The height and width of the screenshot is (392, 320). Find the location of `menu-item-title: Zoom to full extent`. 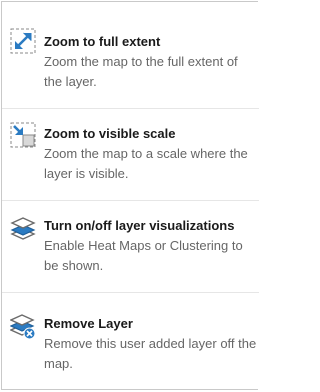

menu-item-title: Zoom to full extent is located at coordinates (102, 41).